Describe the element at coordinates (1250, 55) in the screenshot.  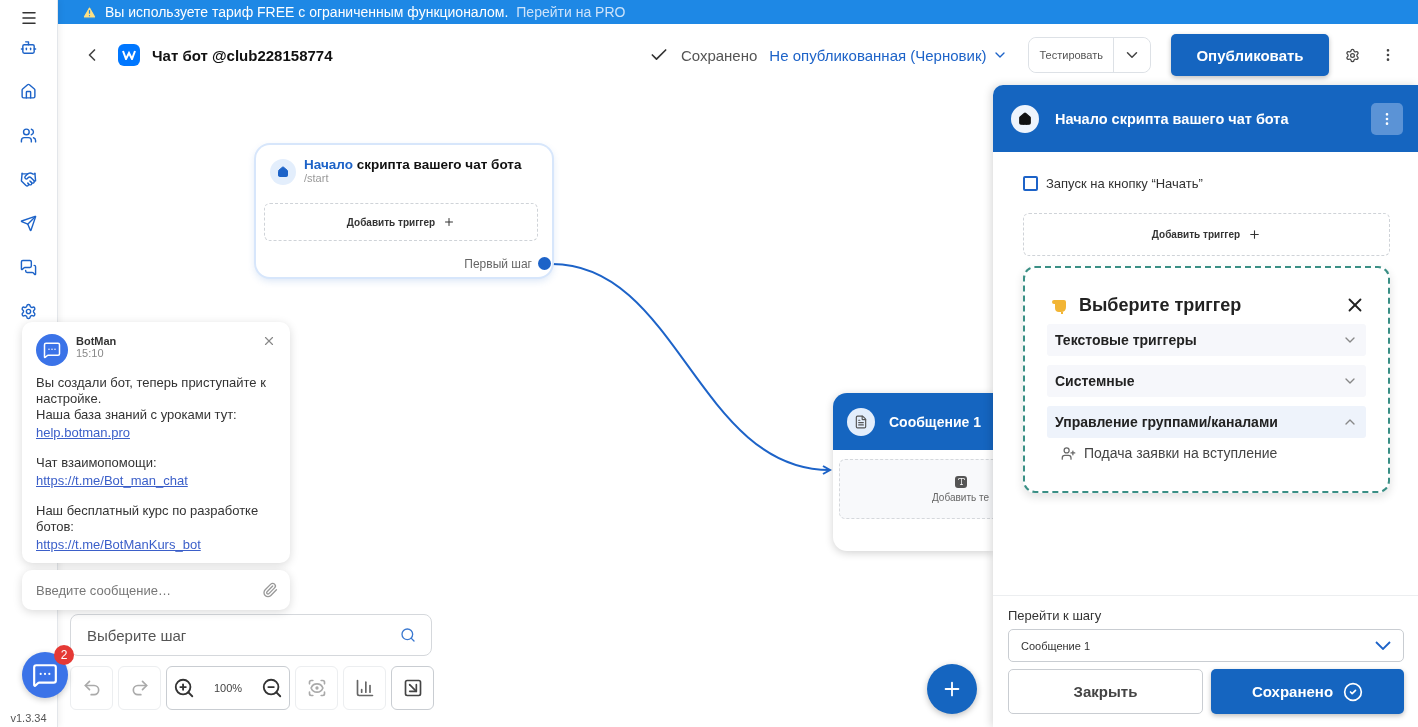
I see `publish-button: Опубликовать` at that location.